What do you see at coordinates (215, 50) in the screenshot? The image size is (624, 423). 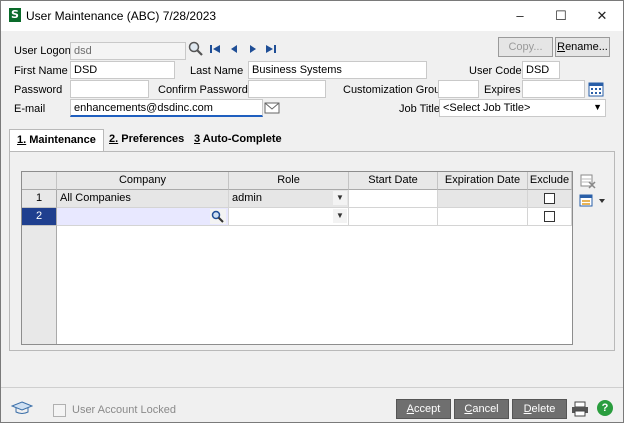 I see `first-record-icon` at bounding box center [215, 50].